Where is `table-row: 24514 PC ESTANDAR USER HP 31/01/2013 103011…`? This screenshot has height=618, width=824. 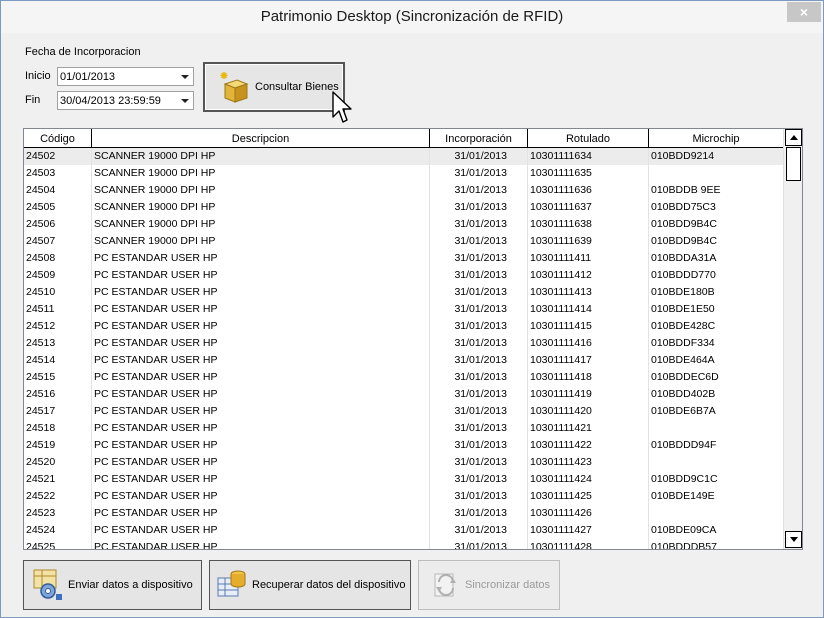 table-row: 24514 PC ESTANDAR USER HP 31/01/2013 103011… is located at coordinates (403, 360).